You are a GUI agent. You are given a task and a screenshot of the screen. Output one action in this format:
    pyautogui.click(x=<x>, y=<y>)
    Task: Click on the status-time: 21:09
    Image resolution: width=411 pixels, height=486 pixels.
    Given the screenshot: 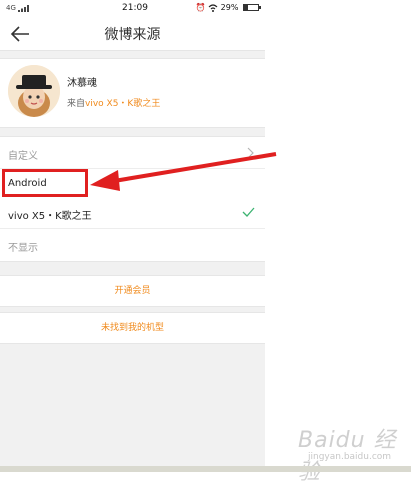 What is the action you would take?
    pyautogui.click(x=135, y=8)
    